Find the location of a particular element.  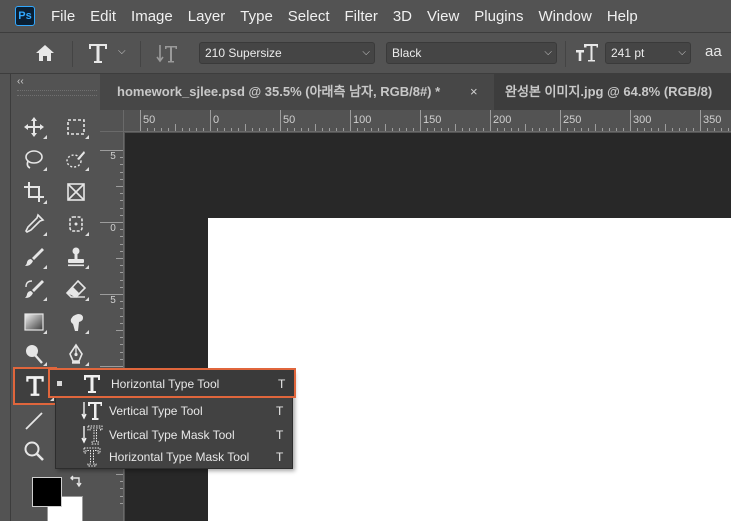

eyedropper-tool-button is located at coordinates (34, 224).